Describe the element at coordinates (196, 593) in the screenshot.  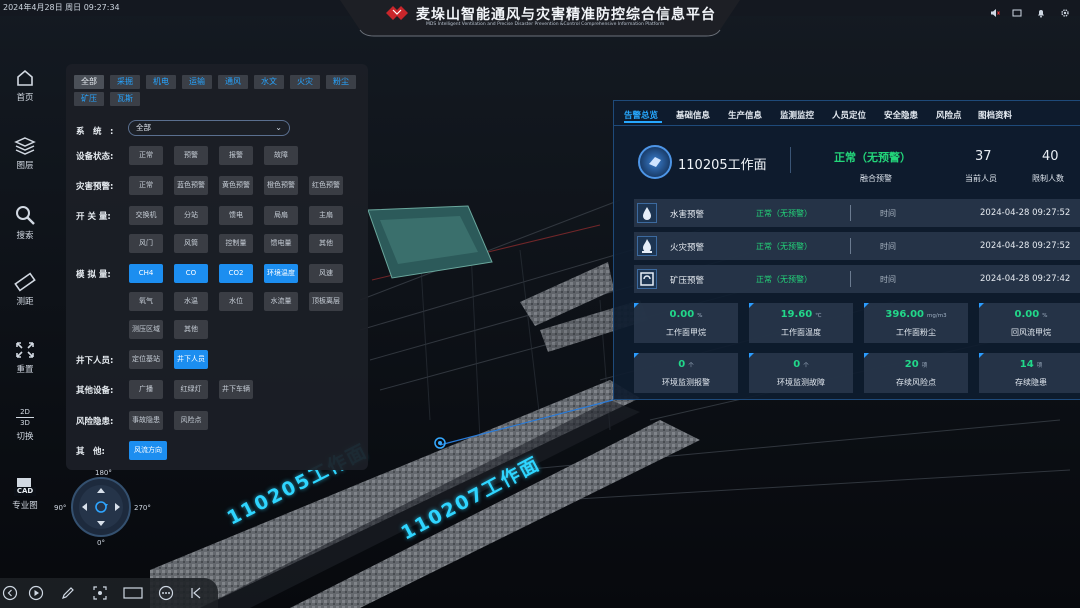
I see `skip-icon` at that location.